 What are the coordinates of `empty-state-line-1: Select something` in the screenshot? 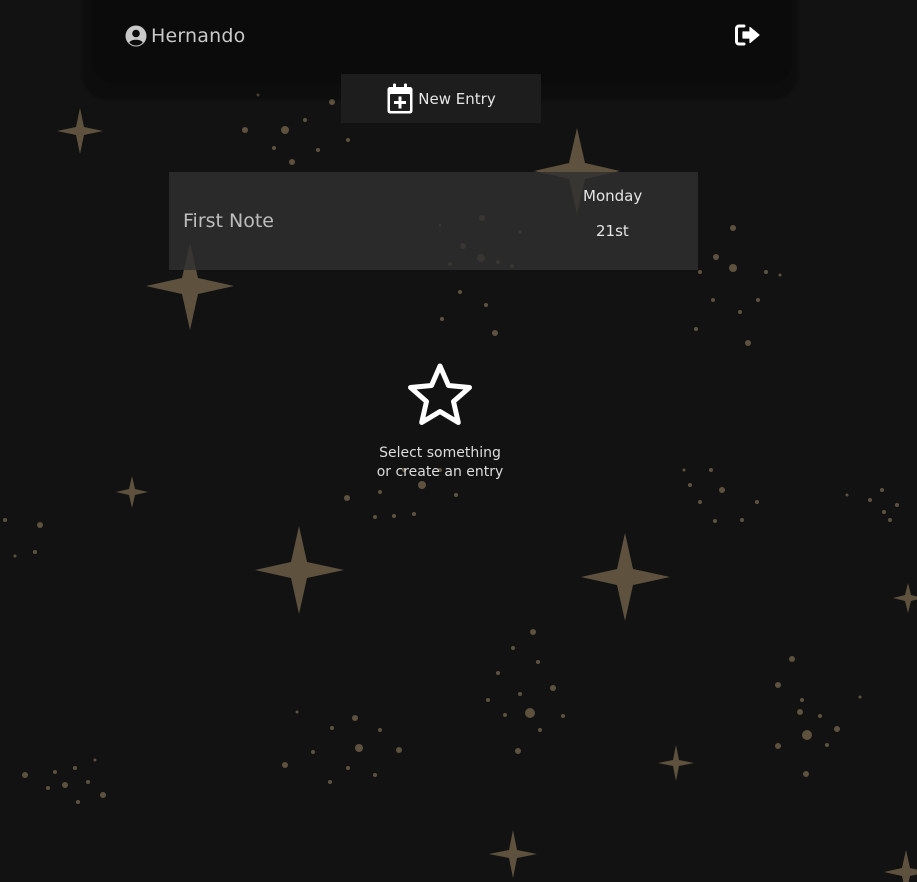 It's located at (440, 453).